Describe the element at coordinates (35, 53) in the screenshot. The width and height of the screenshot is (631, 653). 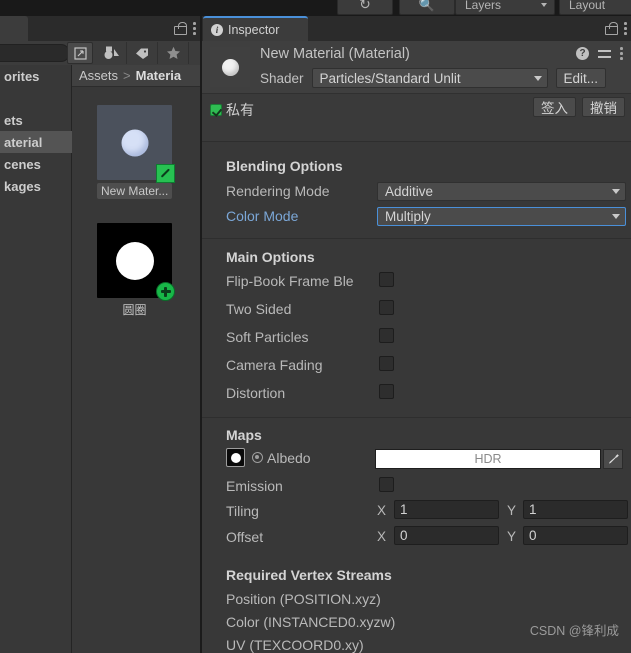
I see `search-input` at that location.